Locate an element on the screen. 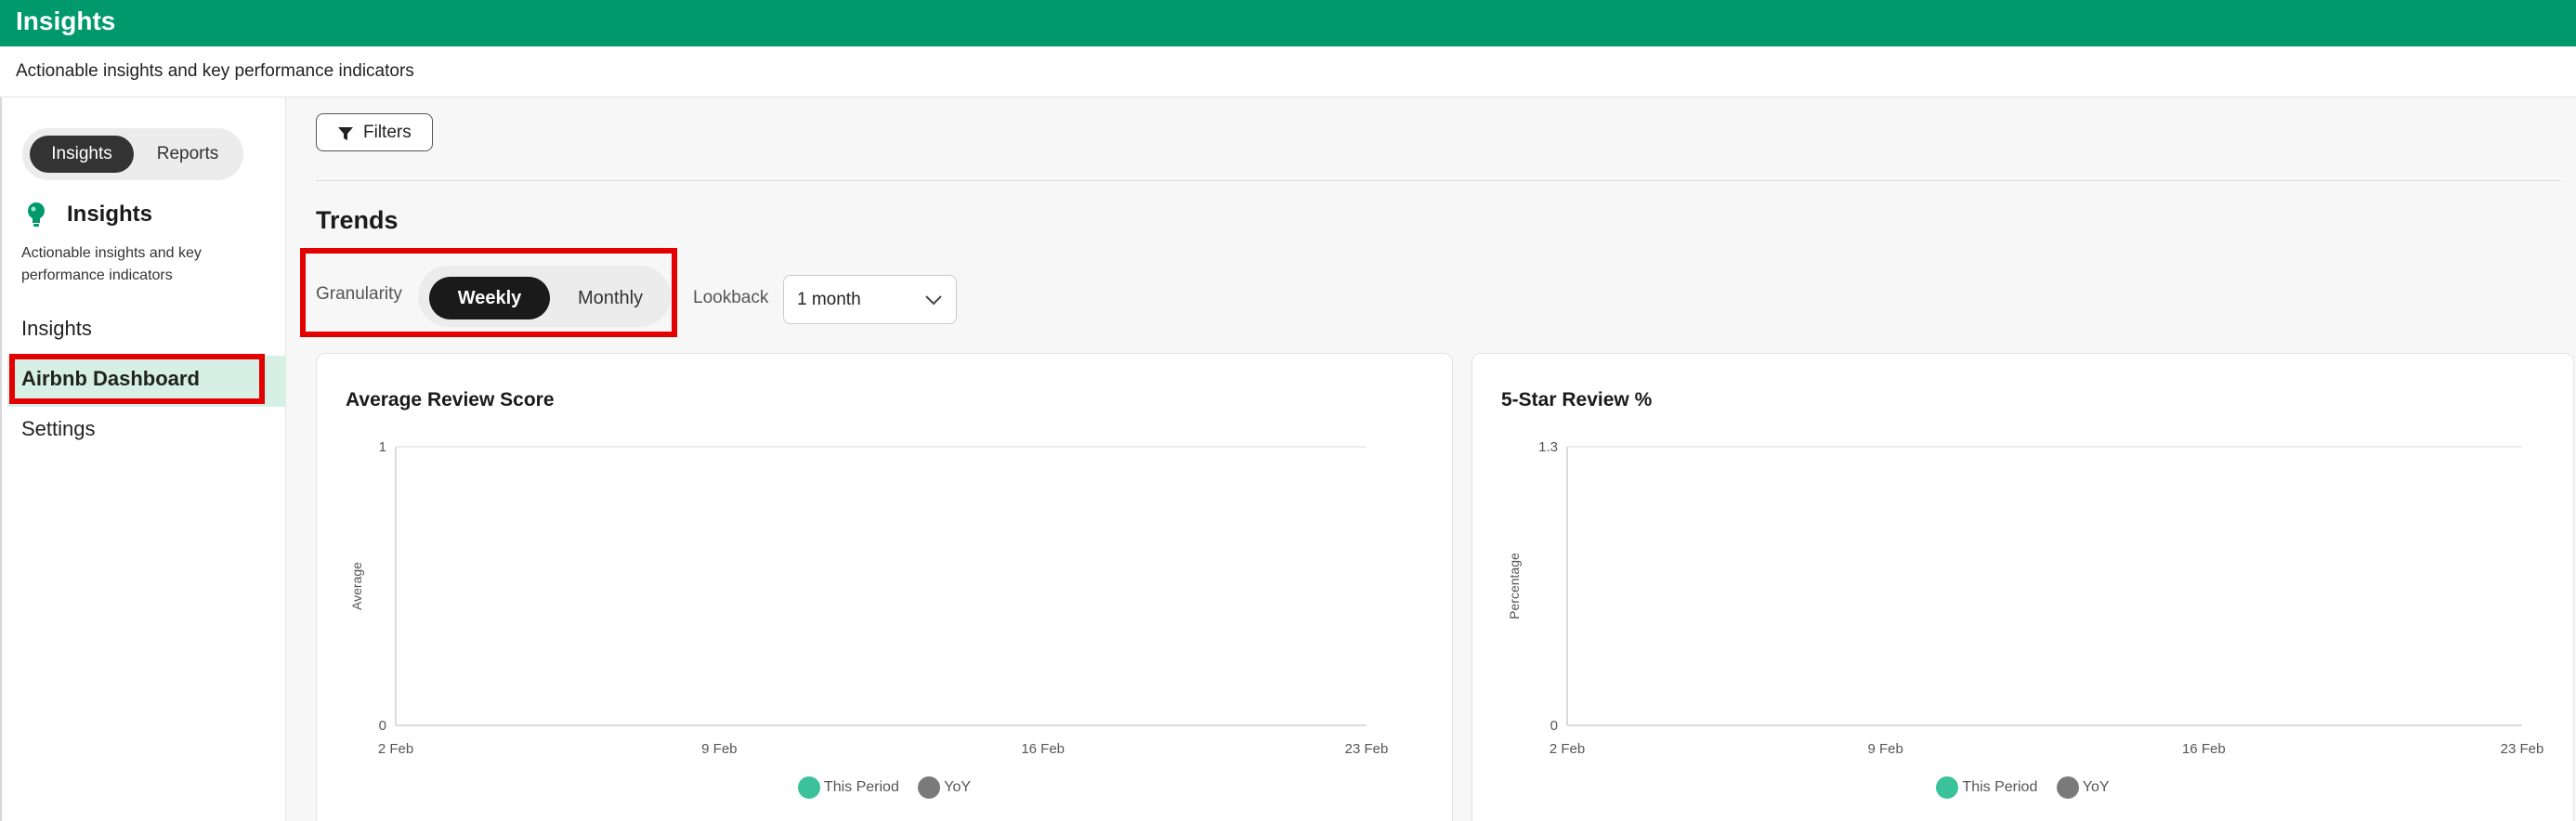  y-tick-label: 1.3 is located at coordinates (1548, 447).